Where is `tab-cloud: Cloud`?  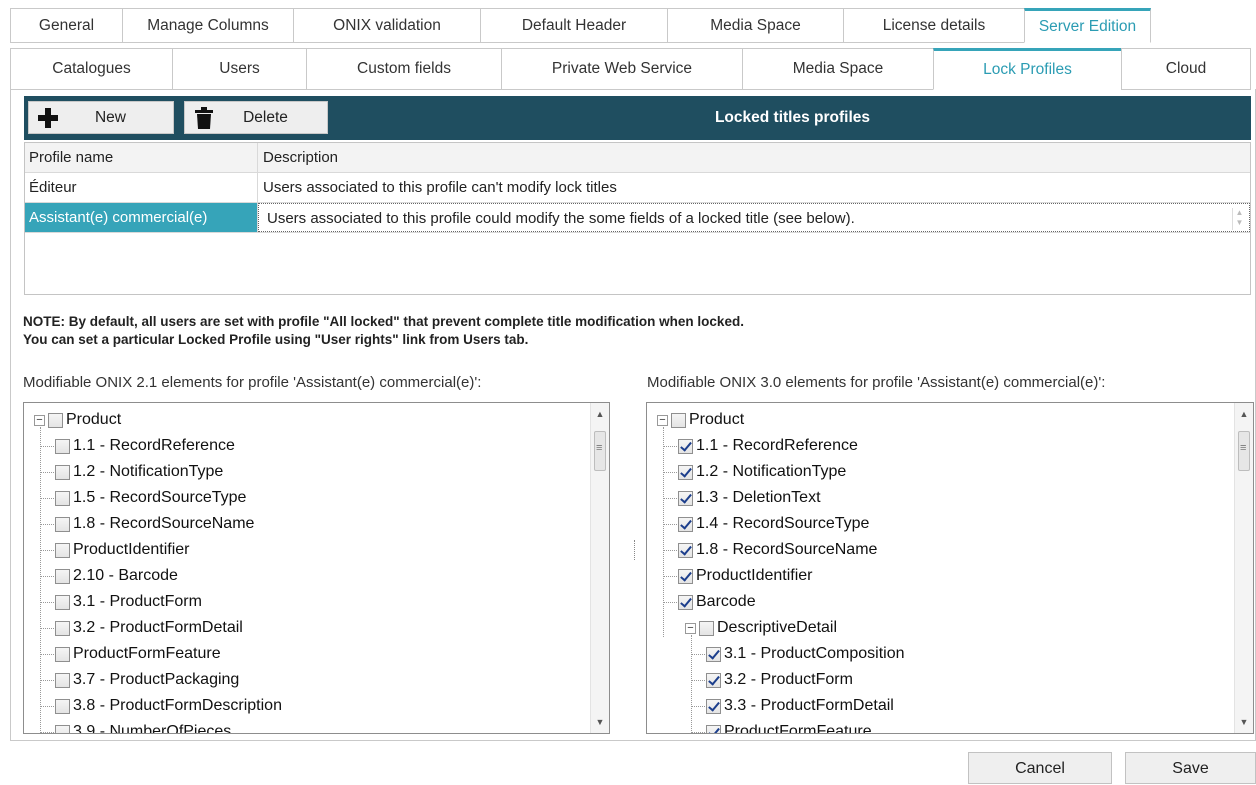 tab-cloud: Cloud is located at coordinates (1186, 69).